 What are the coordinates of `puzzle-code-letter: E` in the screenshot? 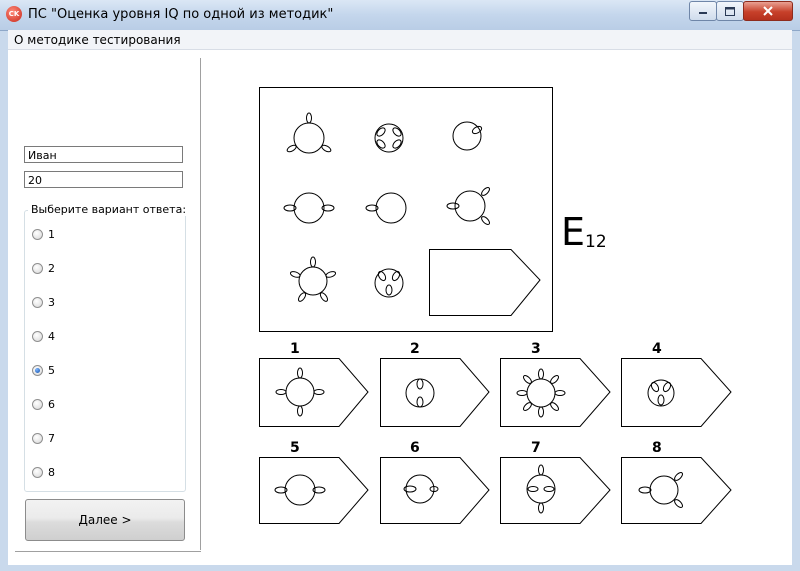 It's located at (573, 232).